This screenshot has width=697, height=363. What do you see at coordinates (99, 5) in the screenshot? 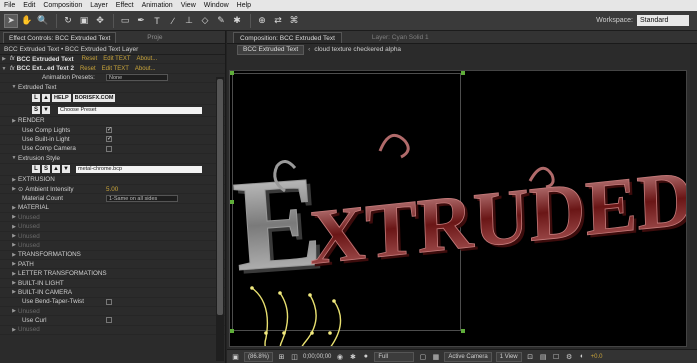
I see `menu-layer: Layer` at bounding box center [99, 5].